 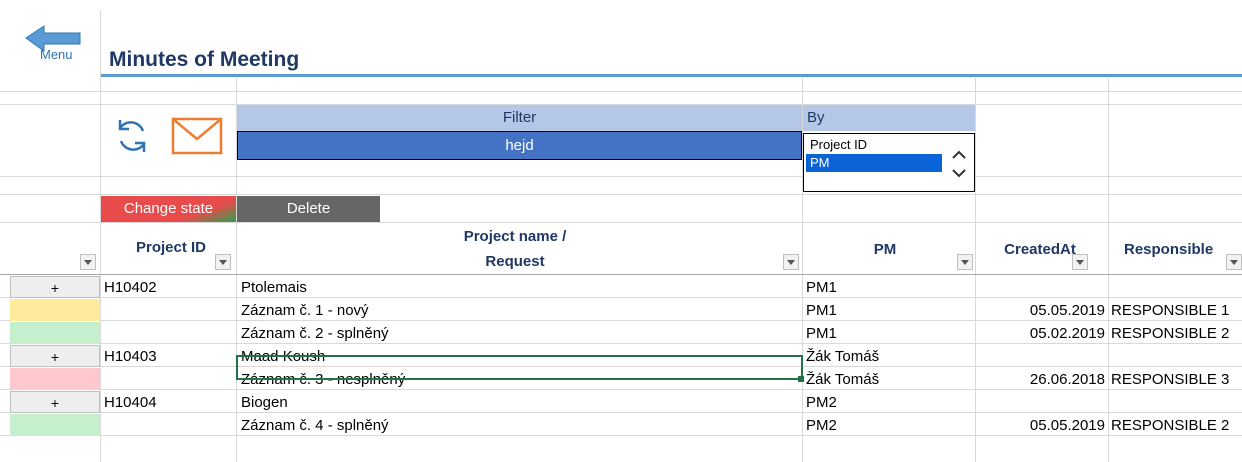 I want to click on title-underline, so click(x=671, y=75).